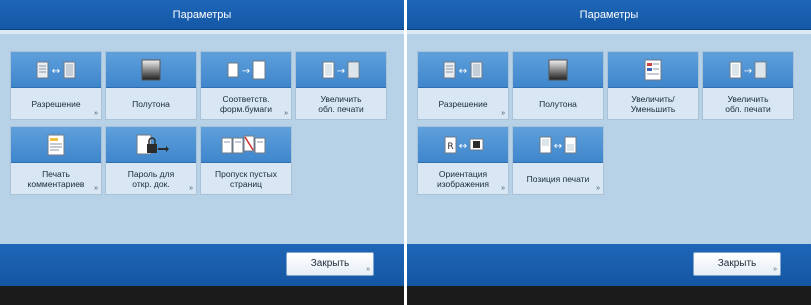 The image size is (811, 305). I want to click on tile-label: Ориентация изображения, so click(463, 179).